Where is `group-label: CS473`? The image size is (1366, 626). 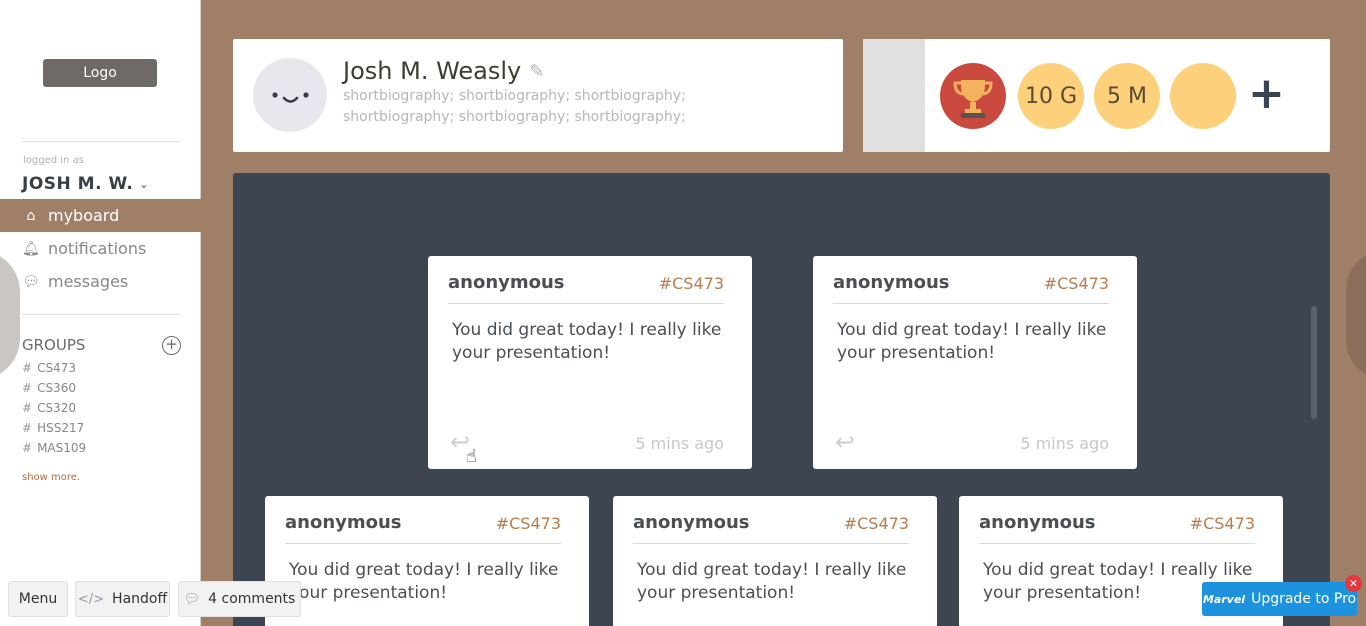
group-label: CS473 is located at coordinates (56, 368).